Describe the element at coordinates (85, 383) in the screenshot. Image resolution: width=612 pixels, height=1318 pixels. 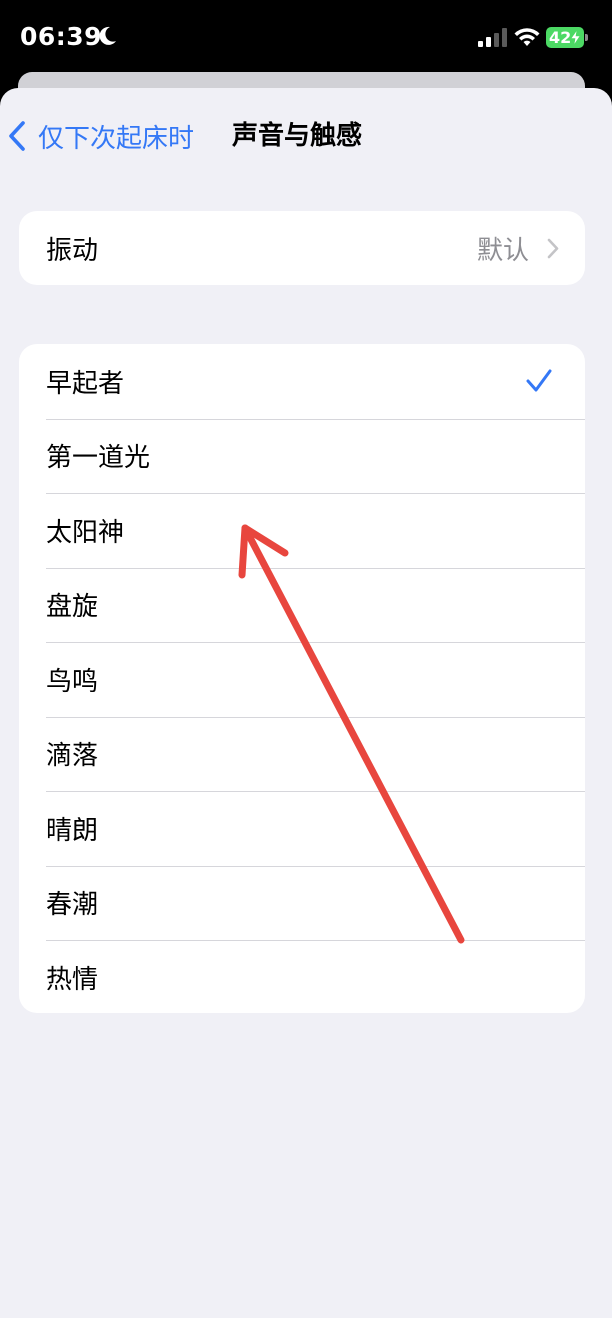
I see `tone-label: 早起者` at that location.